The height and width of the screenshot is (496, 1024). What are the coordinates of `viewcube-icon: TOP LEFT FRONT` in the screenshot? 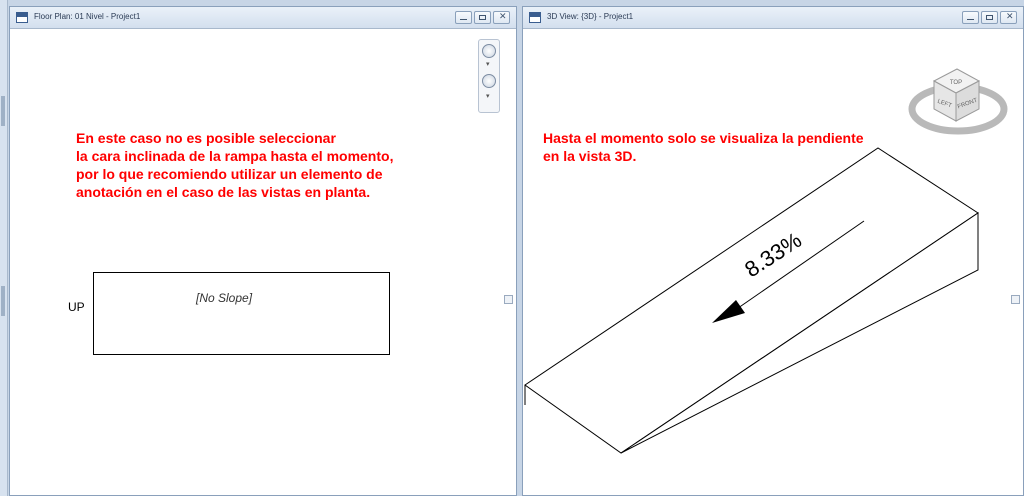 It's located at (958, 101).